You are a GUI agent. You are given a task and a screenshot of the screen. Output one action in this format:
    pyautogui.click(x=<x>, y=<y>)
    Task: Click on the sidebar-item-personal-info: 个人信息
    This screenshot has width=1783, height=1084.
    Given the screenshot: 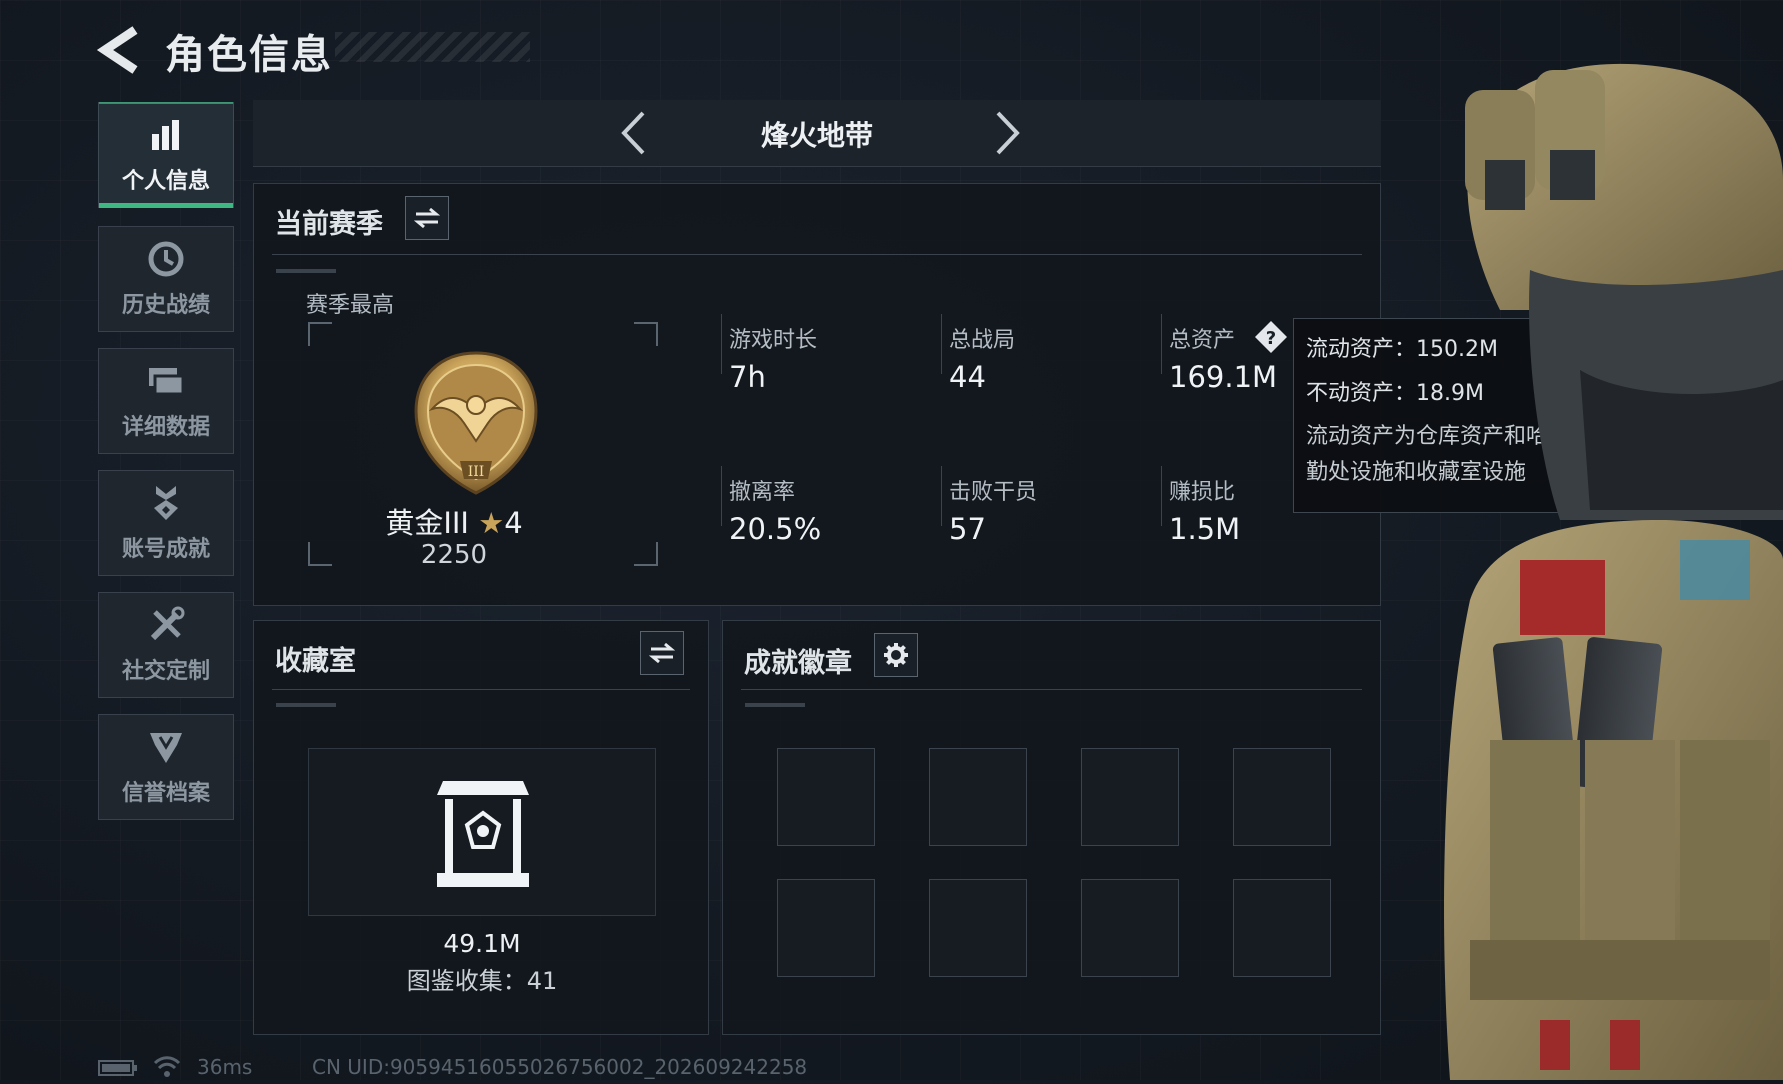 What is the action you would take?
    pyautogui.click(x=166, y=155)
    